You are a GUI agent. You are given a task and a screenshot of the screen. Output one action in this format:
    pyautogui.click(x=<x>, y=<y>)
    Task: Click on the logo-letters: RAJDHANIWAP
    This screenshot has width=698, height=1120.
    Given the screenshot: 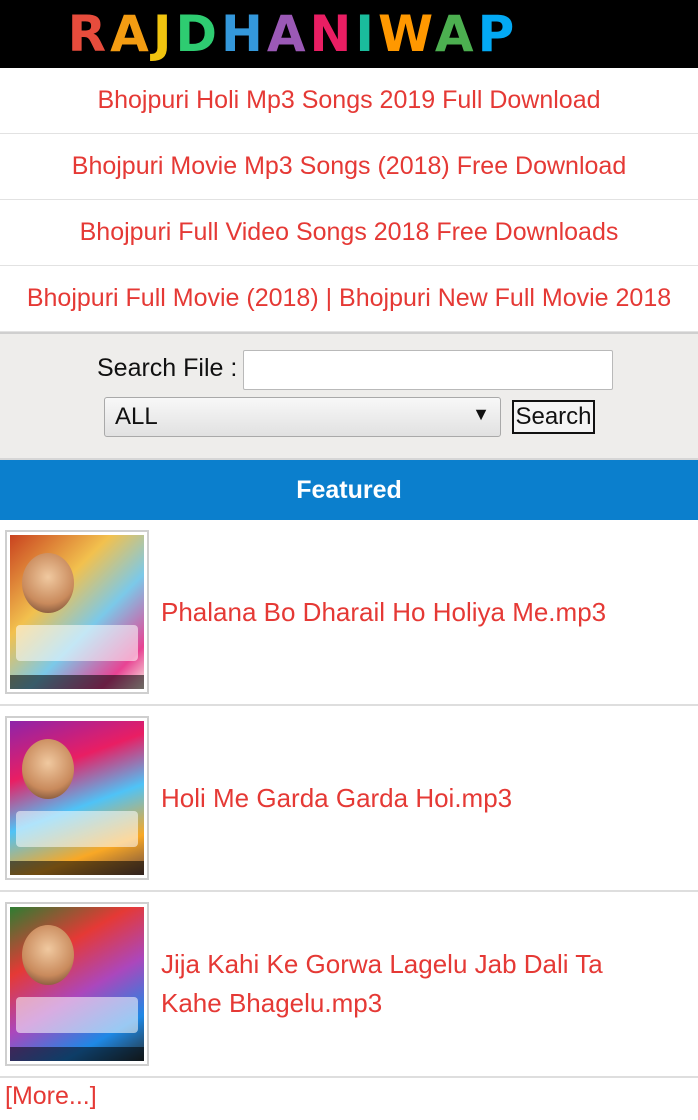 What is the action you would take?
    pyautogui.click(x=293, y=34)
    